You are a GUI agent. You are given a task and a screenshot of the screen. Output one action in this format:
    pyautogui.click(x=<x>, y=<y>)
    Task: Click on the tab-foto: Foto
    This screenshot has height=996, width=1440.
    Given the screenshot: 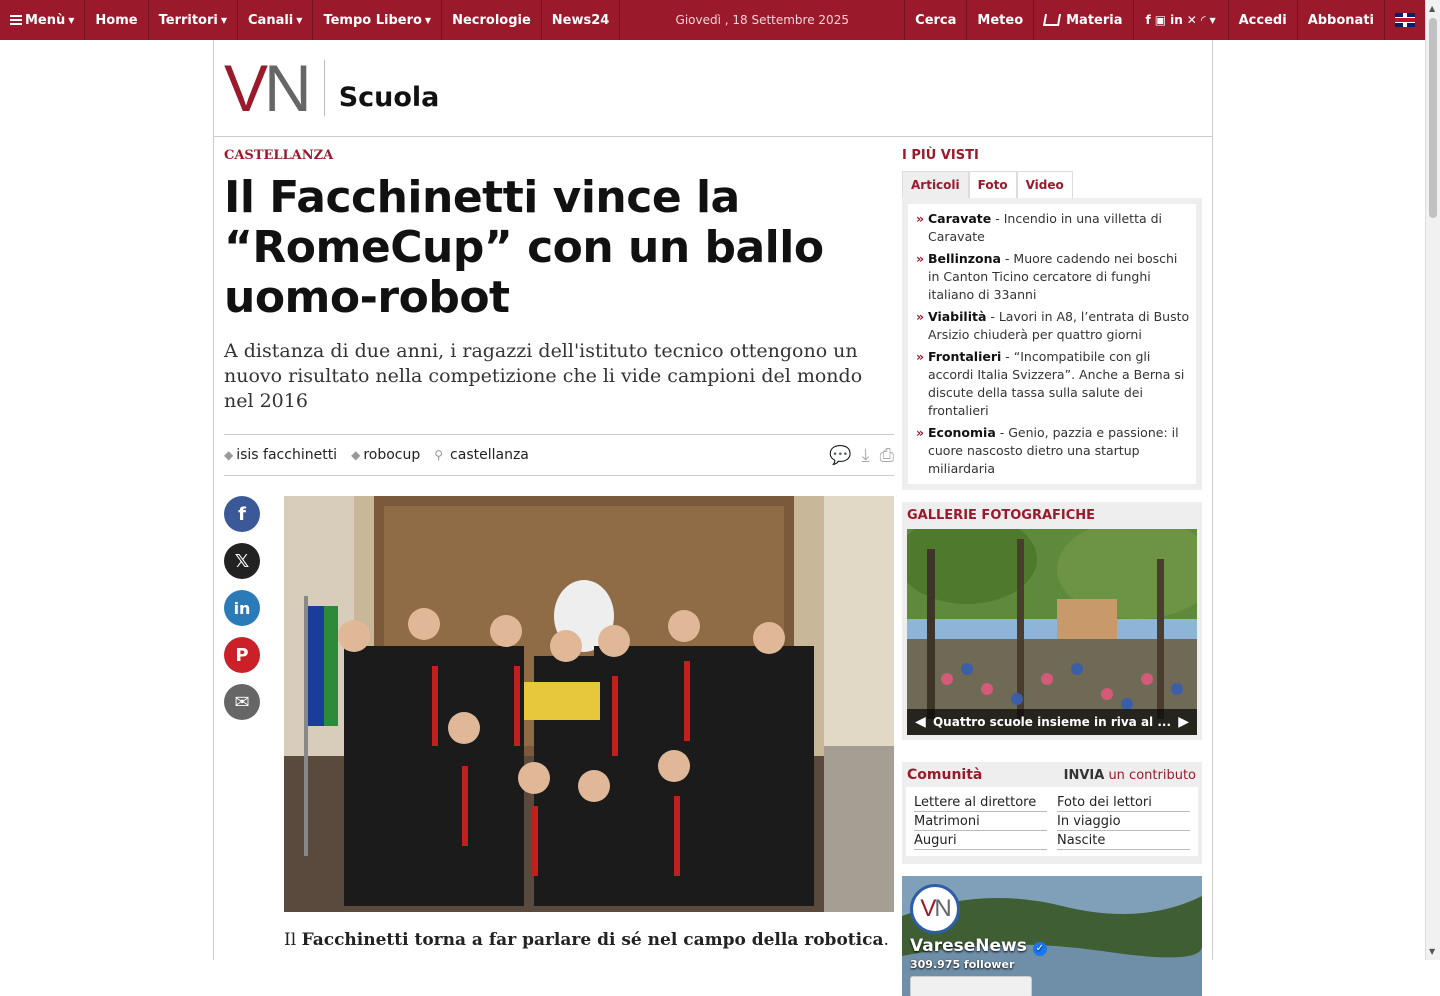 What is the action you would take?
    pyautogui.click(x=992, y=184)
    